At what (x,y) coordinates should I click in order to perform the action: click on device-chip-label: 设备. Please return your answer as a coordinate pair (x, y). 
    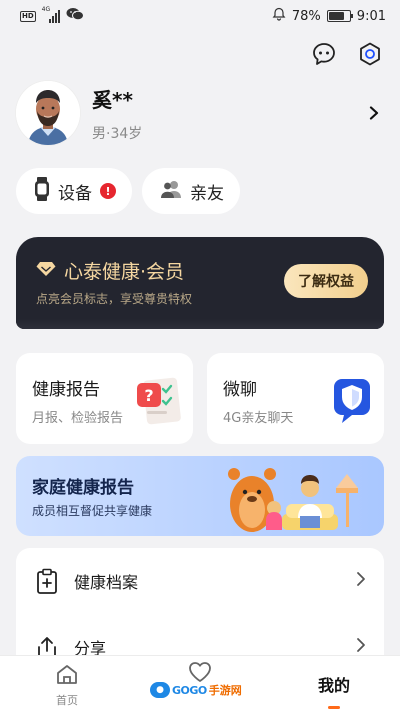
    Looking at the image, I should click on (75, 193).